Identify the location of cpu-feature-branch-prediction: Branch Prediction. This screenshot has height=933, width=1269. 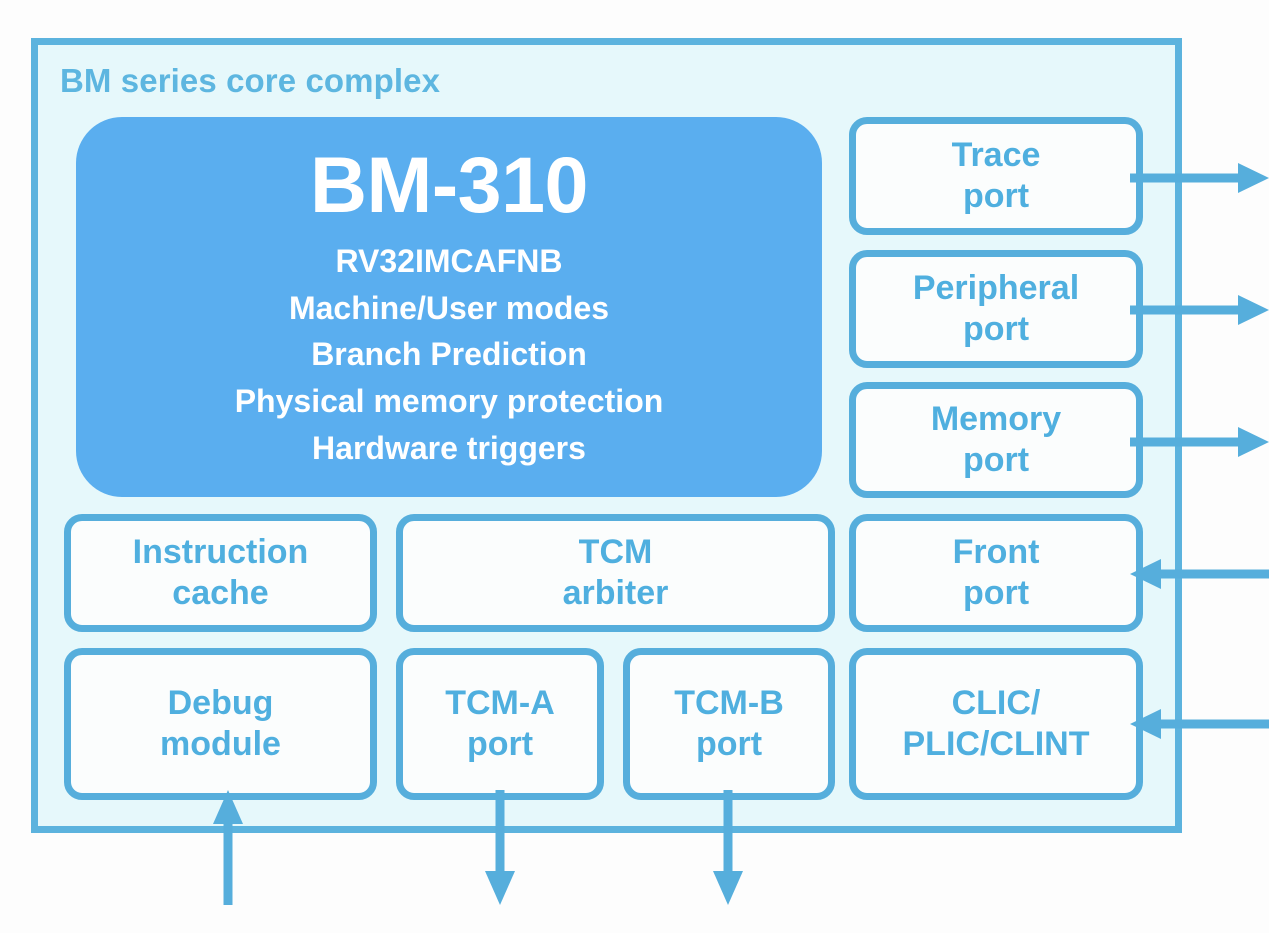
(449, 354).